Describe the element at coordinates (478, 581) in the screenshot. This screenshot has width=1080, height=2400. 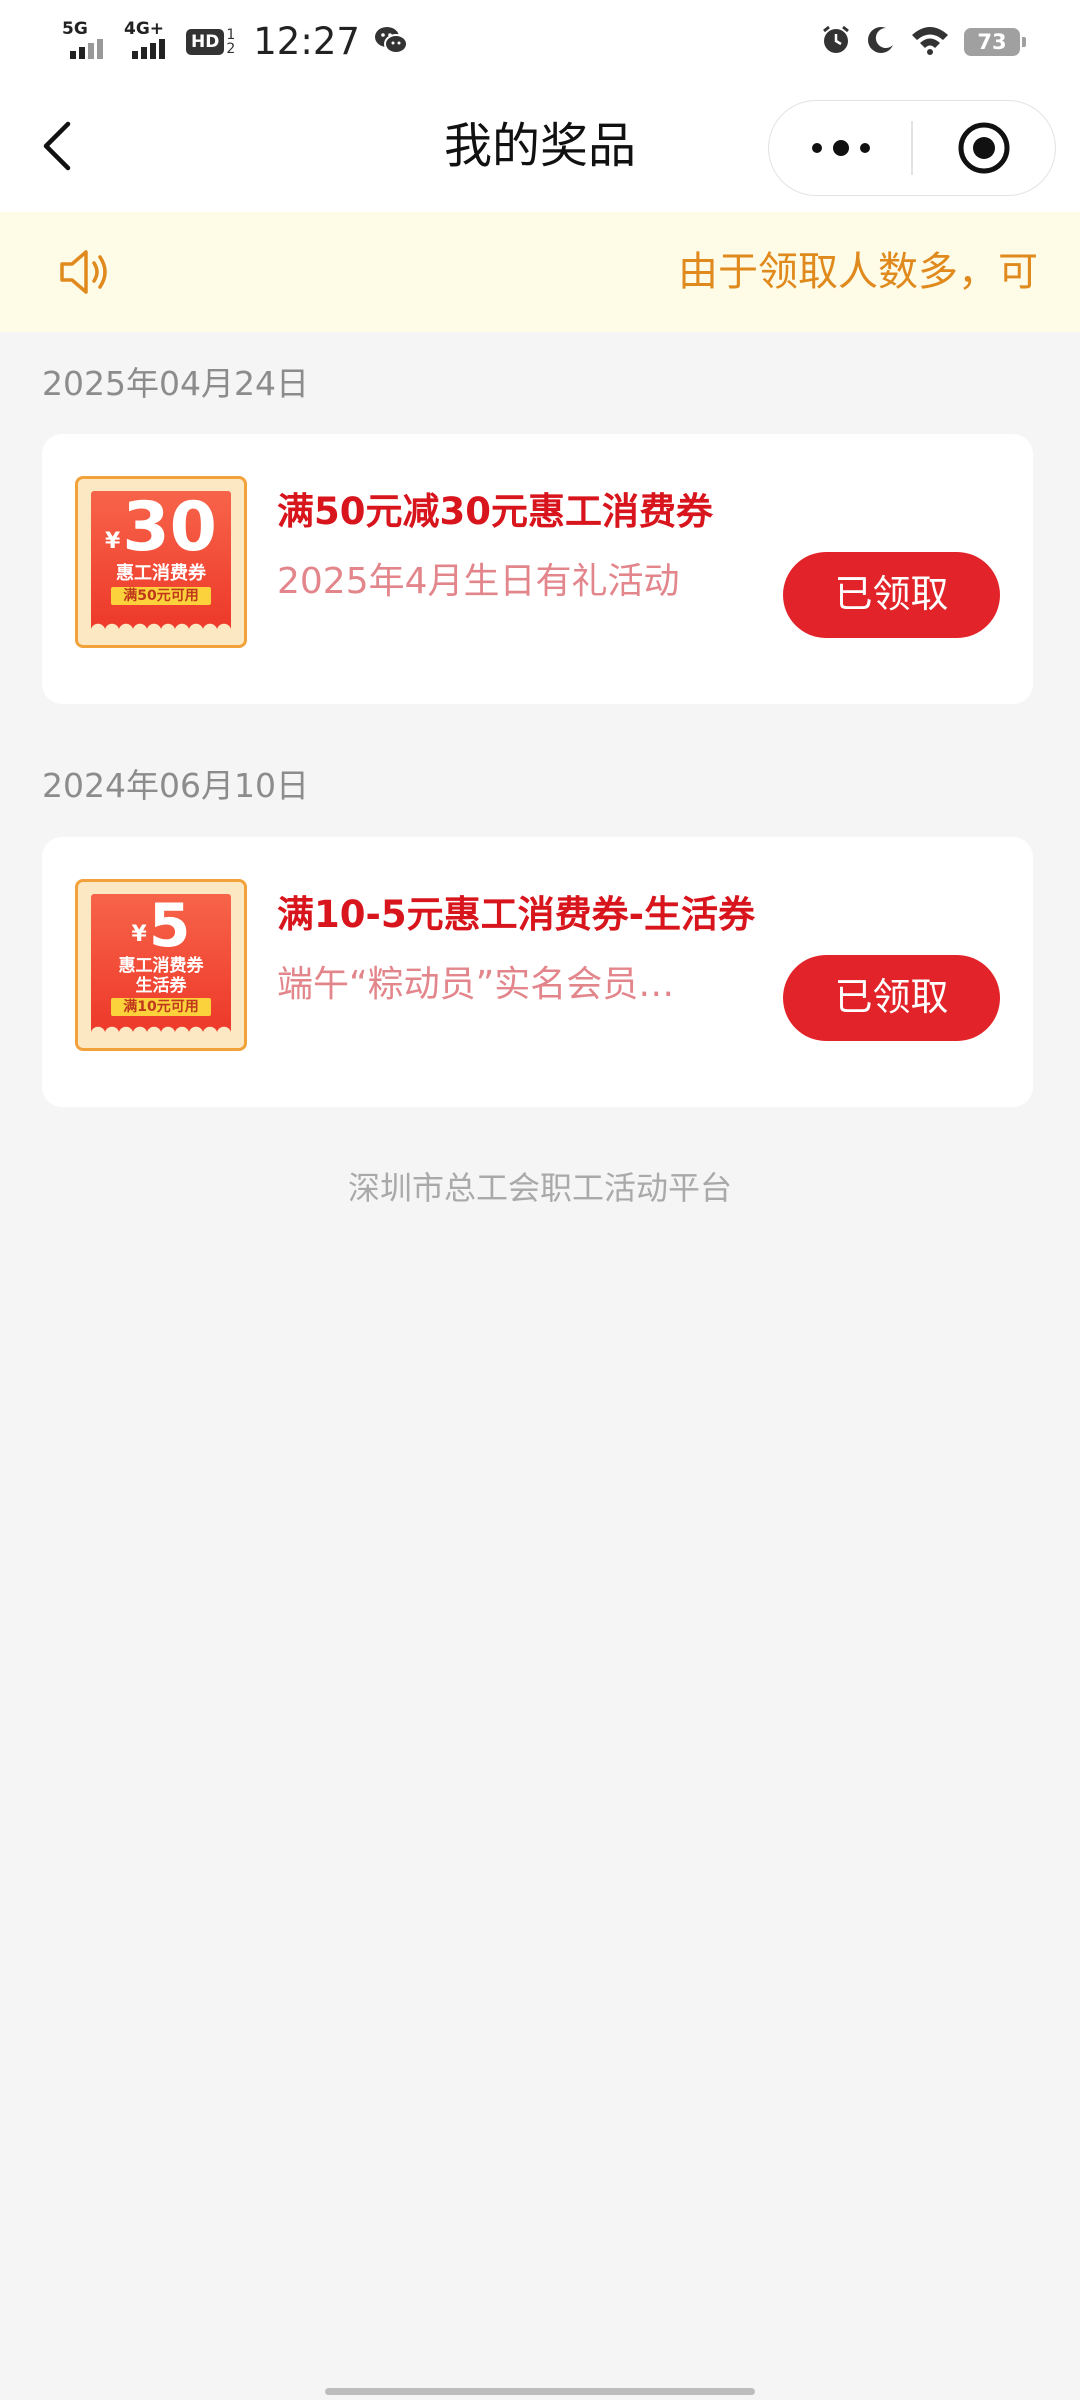
I see `prize-subtitle: 2025年4月生日有礼活动` at that location.